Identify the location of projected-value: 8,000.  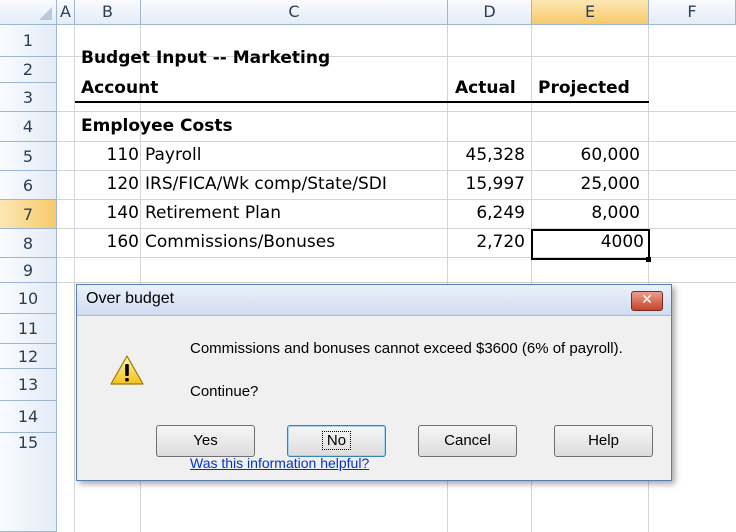
(586, 213).